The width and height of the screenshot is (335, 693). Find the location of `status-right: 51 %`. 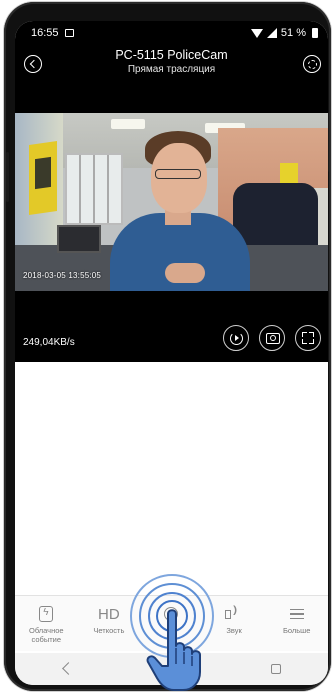

status-right: 51 % is located at coordinates (284, 33).